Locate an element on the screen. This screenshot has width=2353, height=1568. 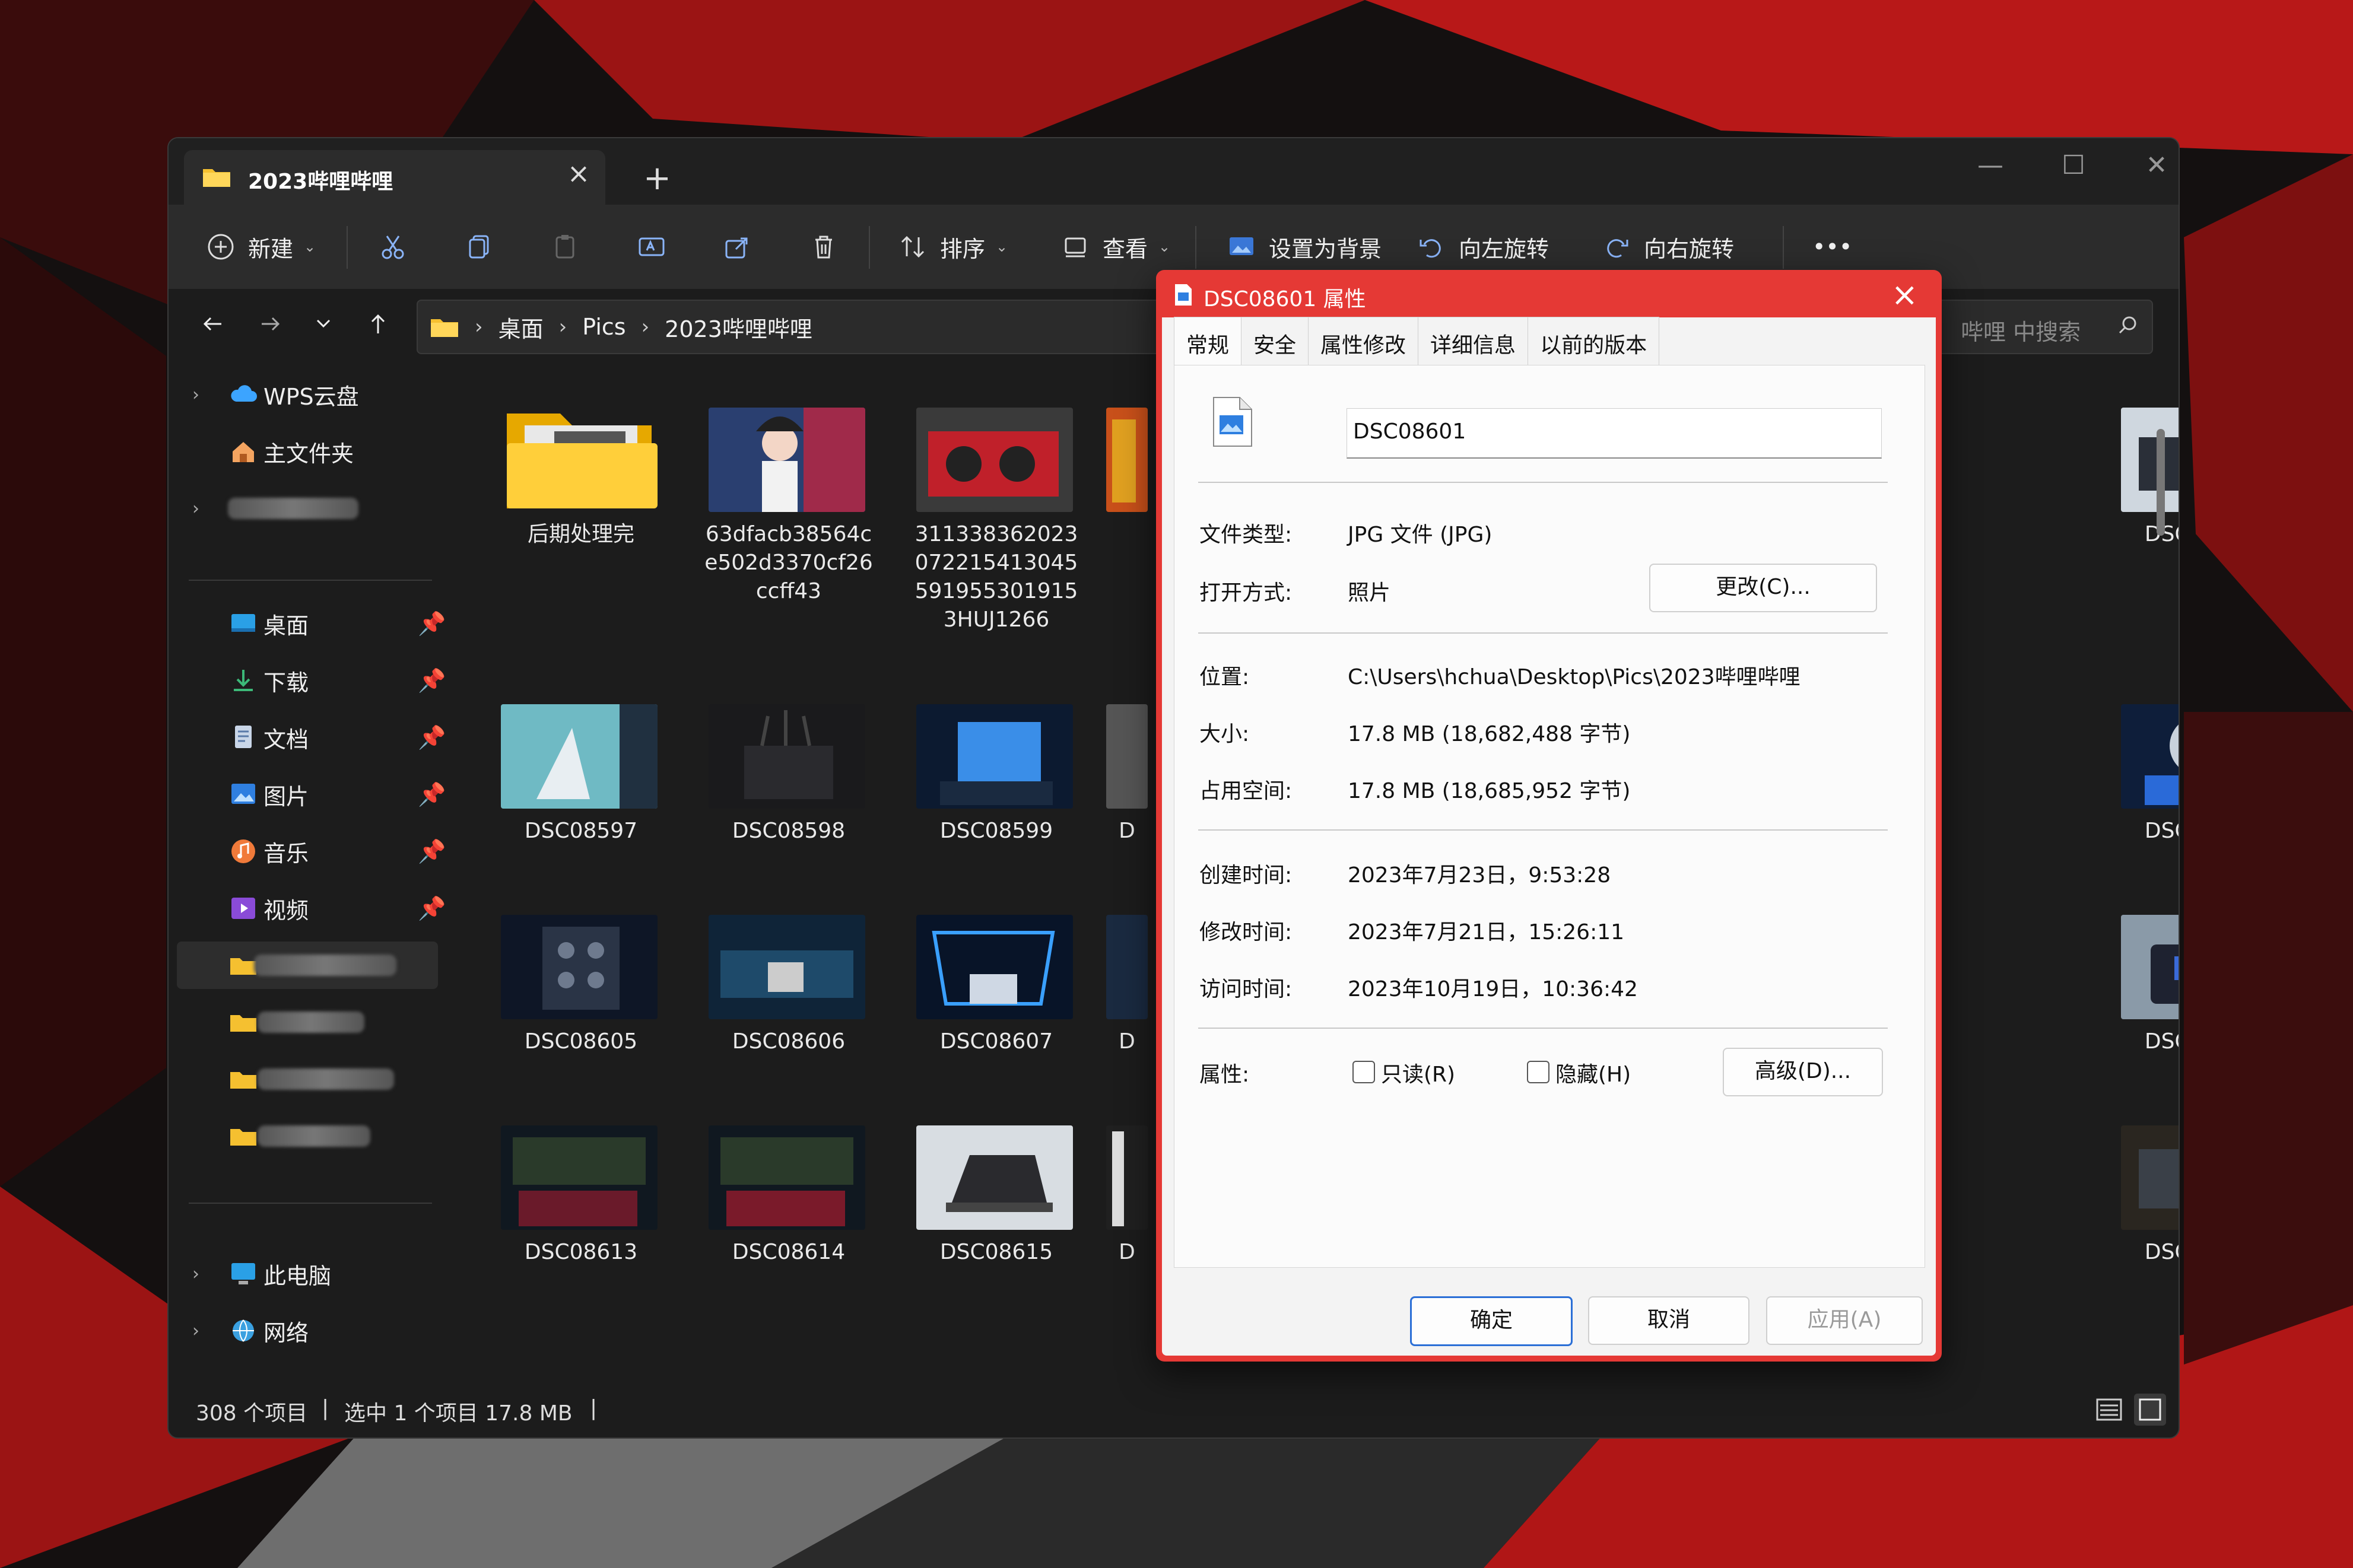
sidebar-item-network: › 网络 is located at coordinates (308, 1330).